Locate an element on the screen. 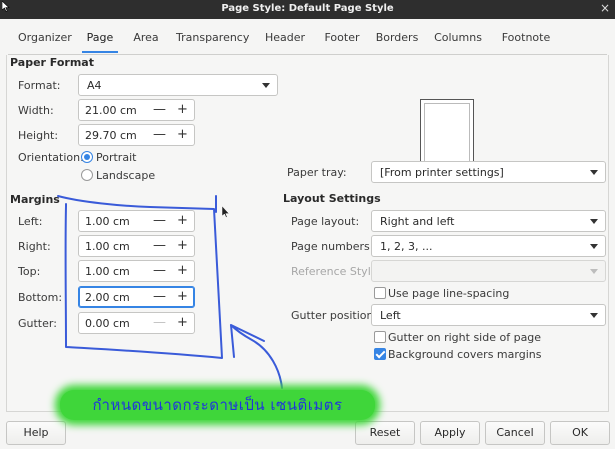  portrait-label: Portrait is located at coordinates (116, 157).